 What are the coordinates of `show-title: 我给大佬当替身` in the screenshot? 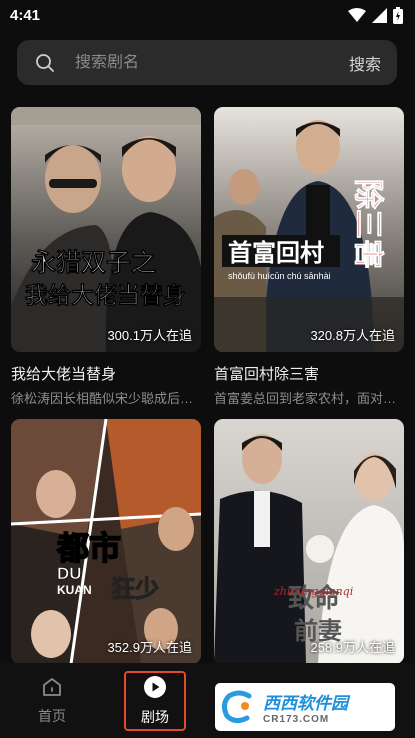 It's located at (106, 373).